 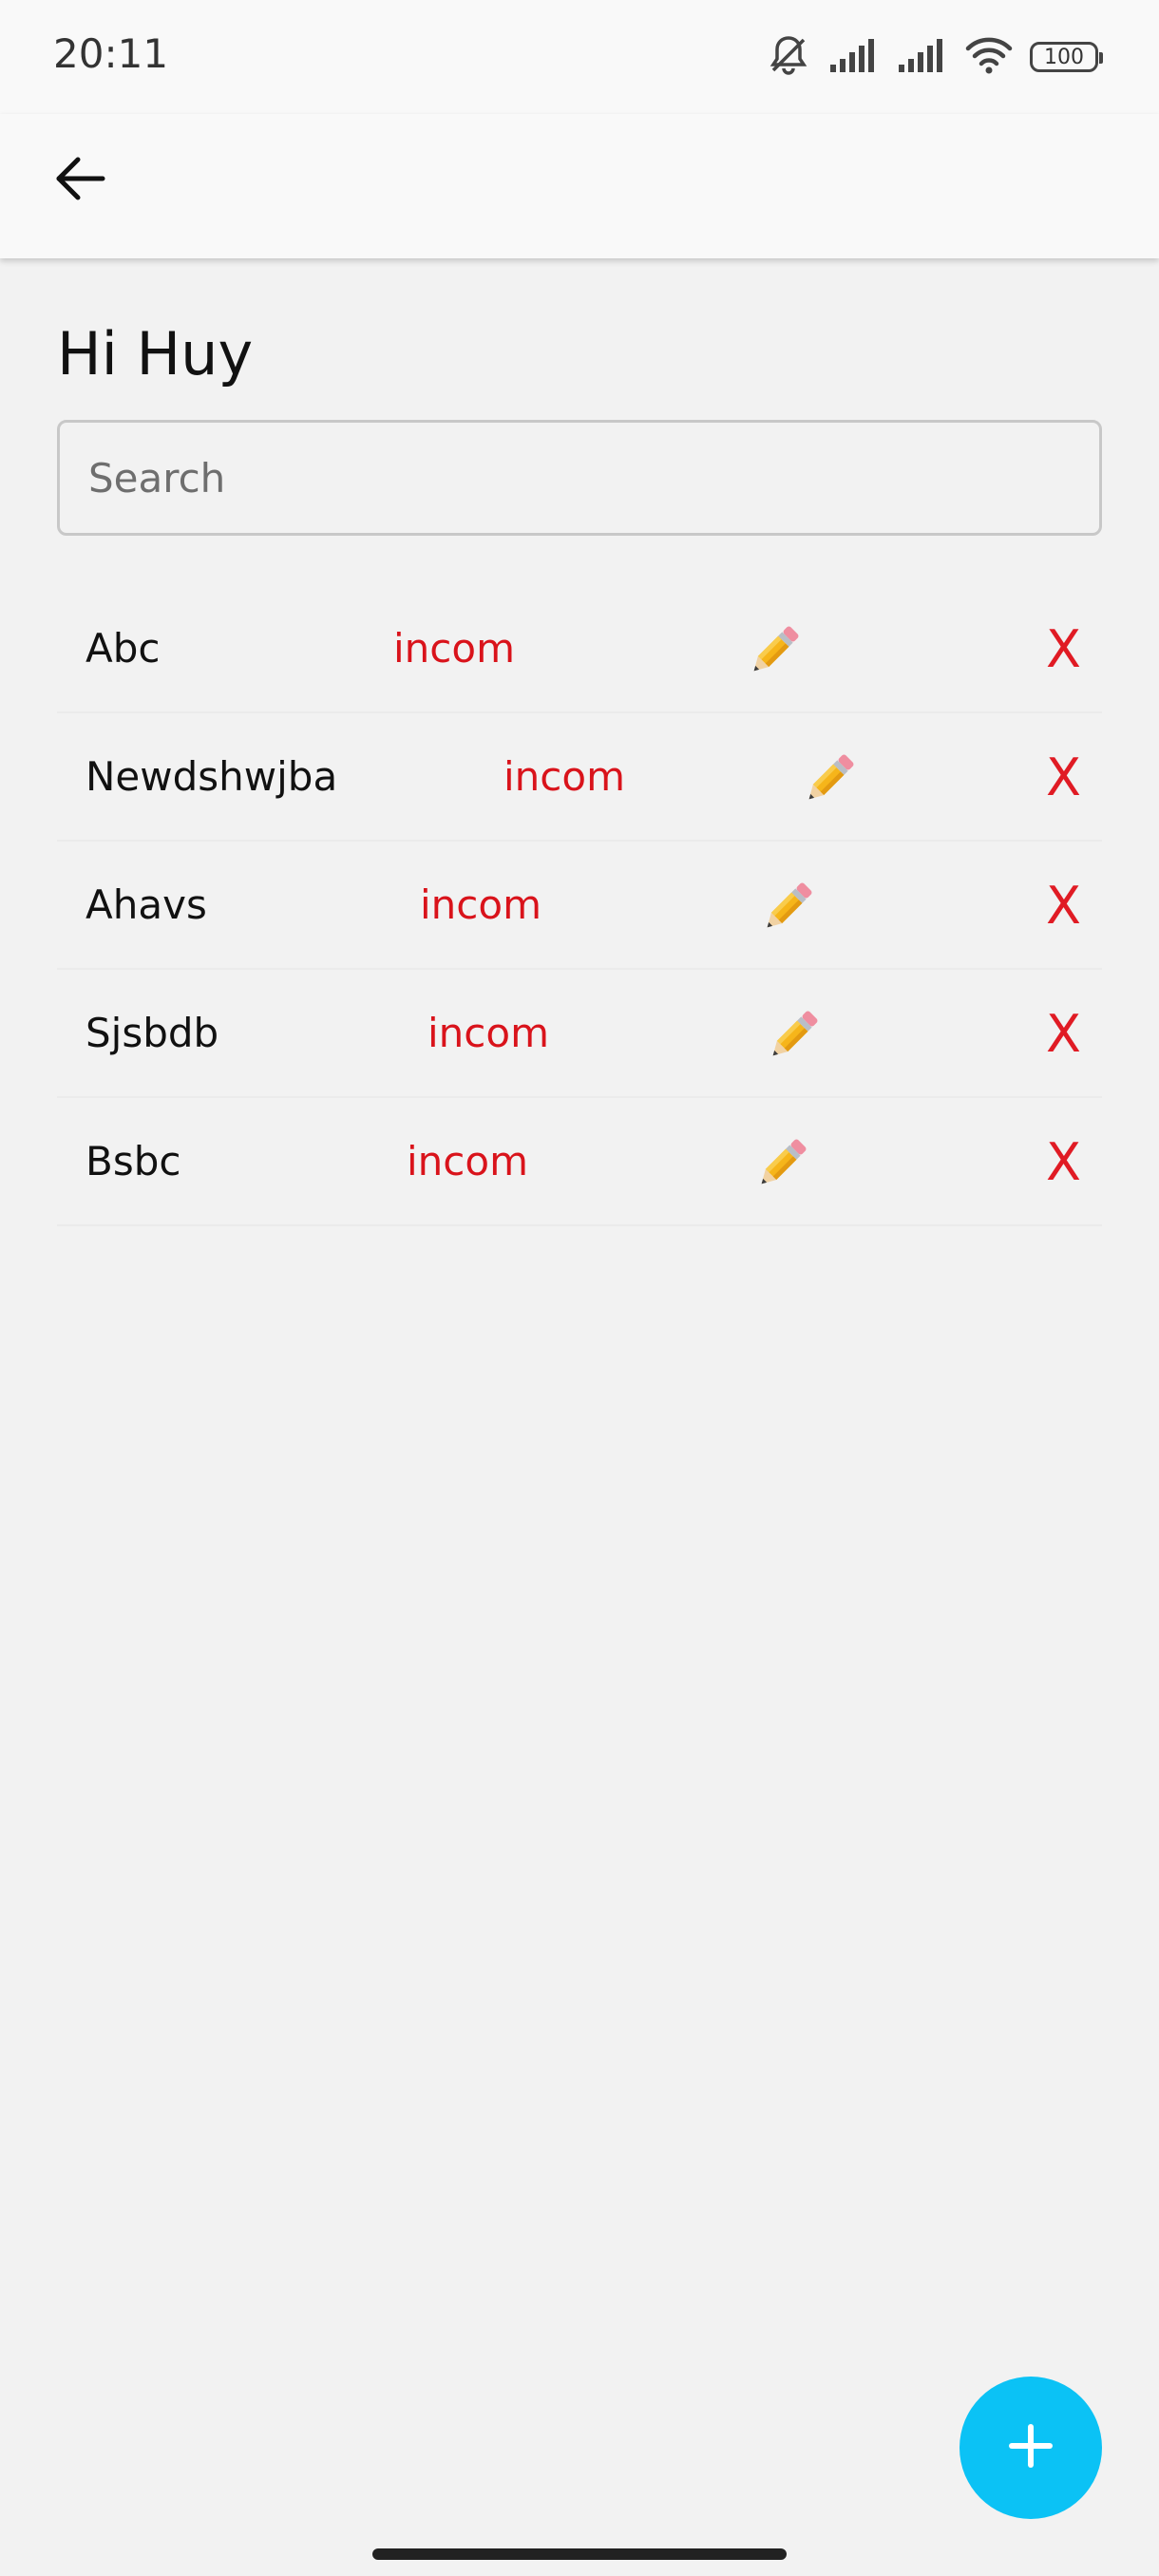 What do you see at coordinates (212, 776) in the screenshot?
I see `item-name: Newdshwjba` at bounding box center [212, 776].